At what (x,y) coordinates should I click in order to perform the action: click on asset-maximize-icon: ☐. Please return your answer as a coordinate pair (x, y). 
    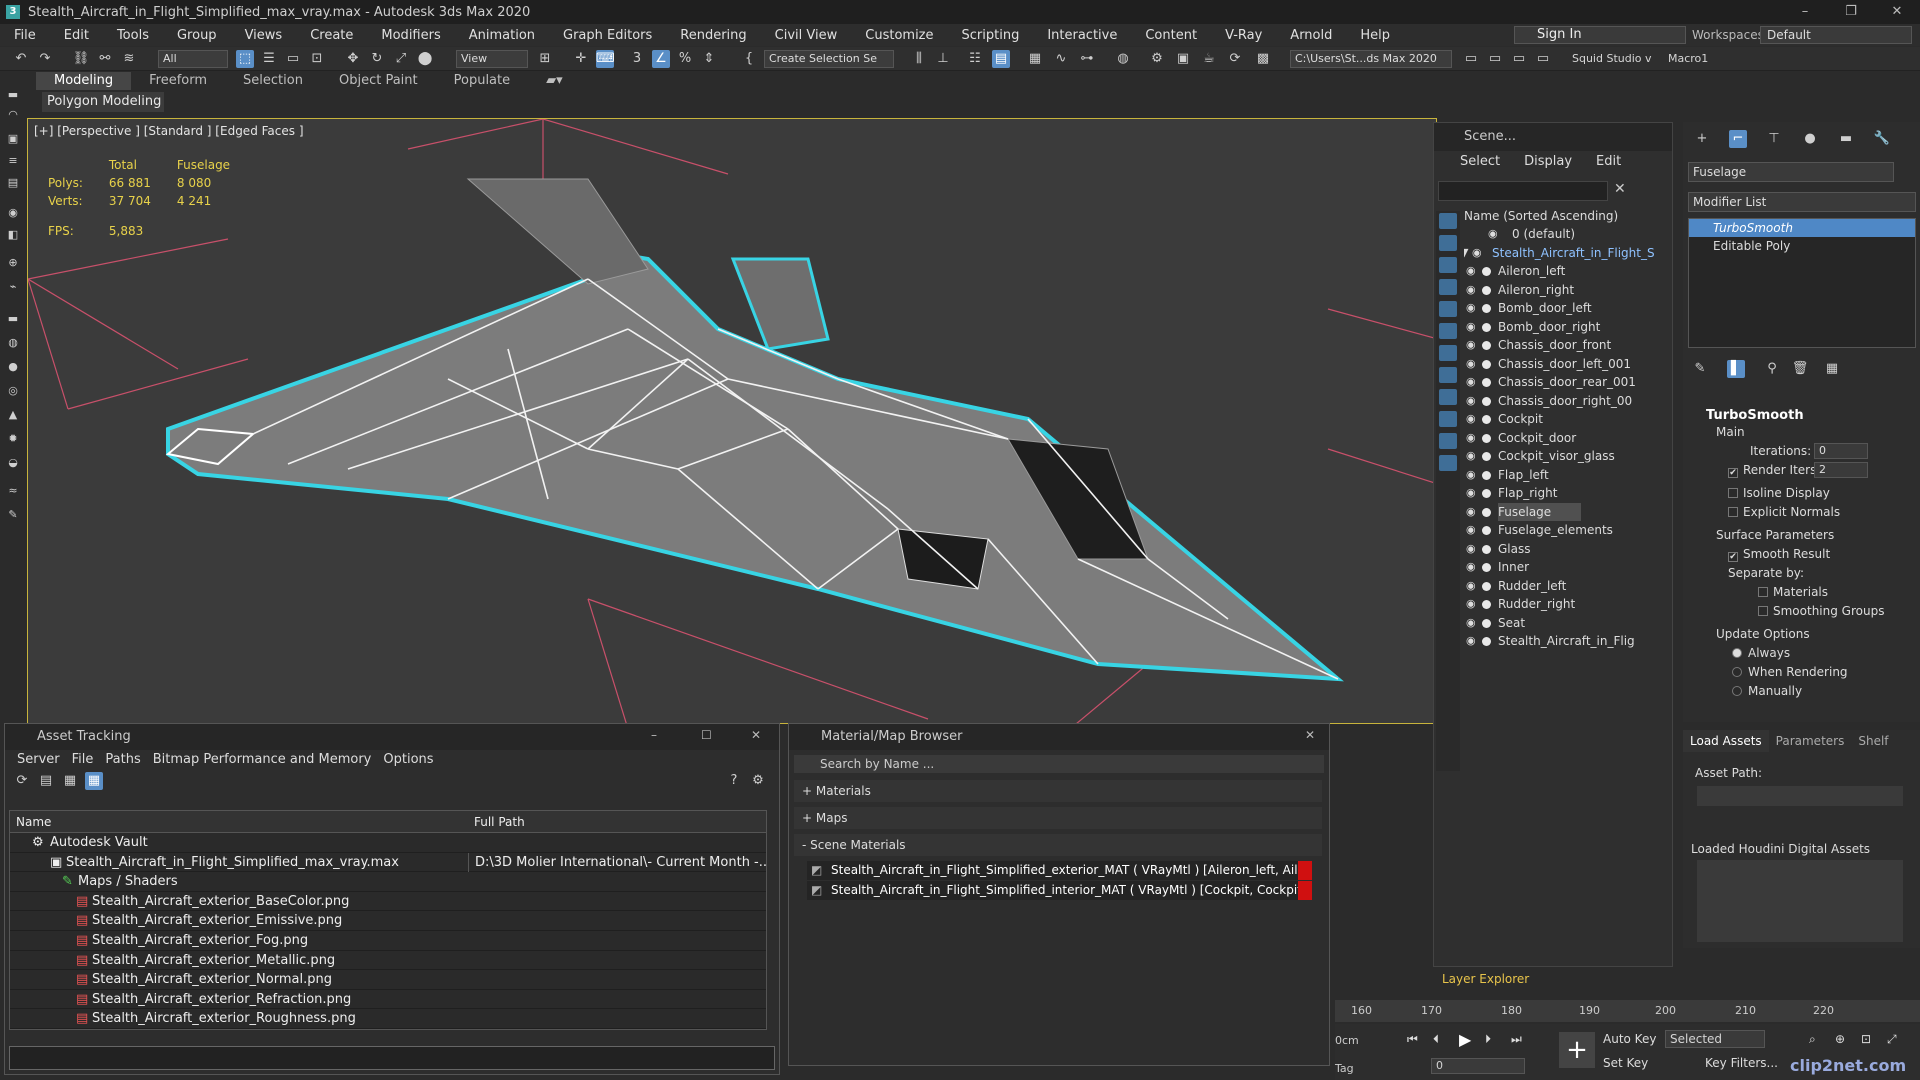
    Looking at the image, I should click on (706, 735).